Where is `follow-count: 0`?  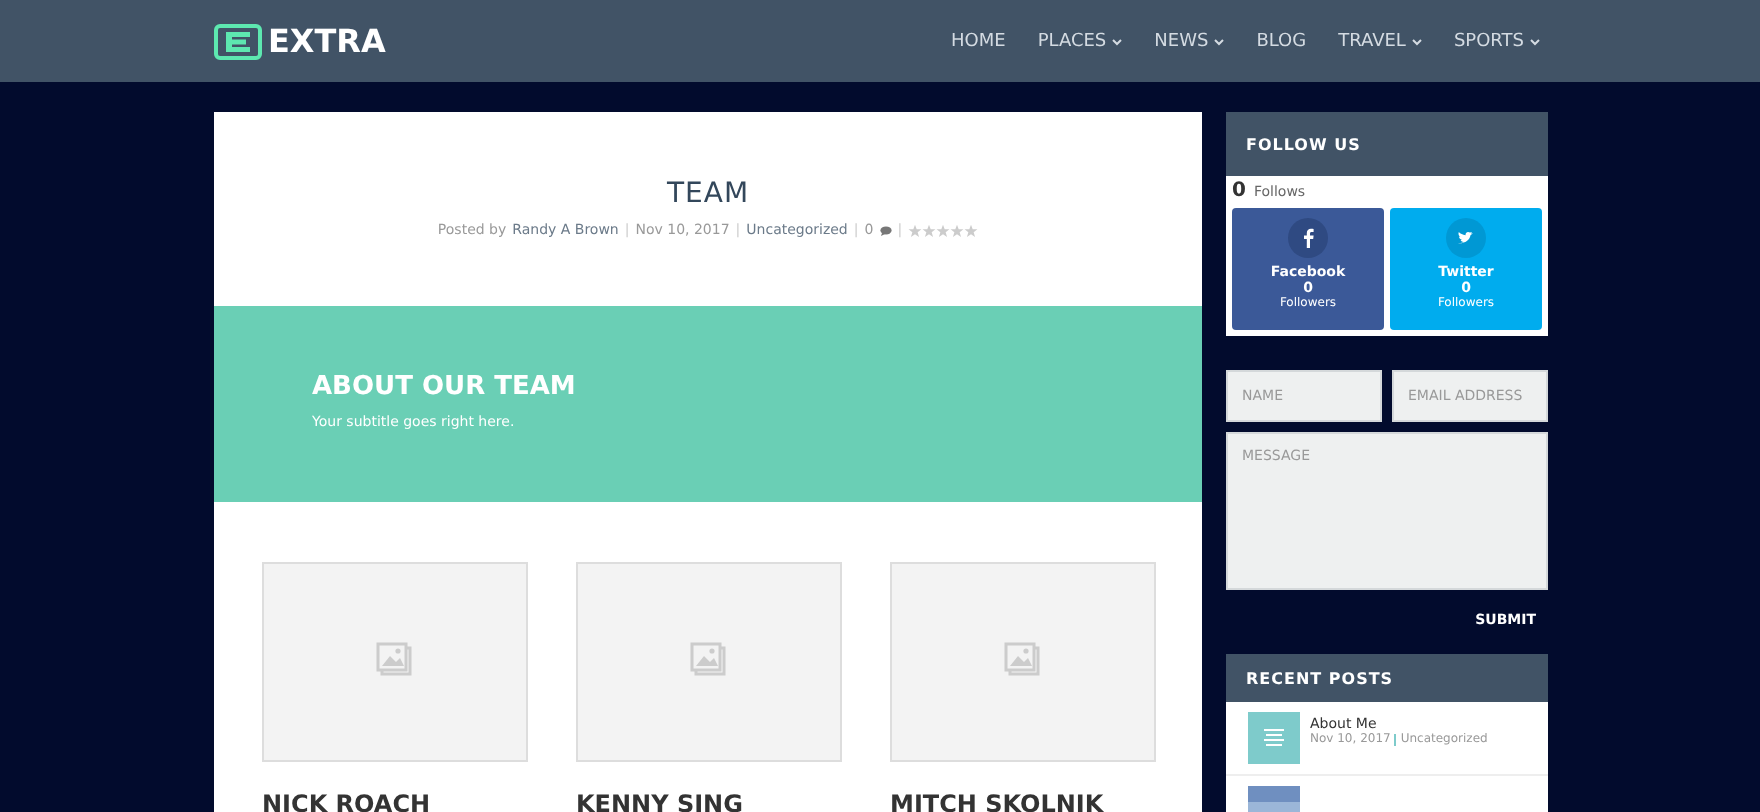
follow-count: 0 is located at coordinates (1239, 191).